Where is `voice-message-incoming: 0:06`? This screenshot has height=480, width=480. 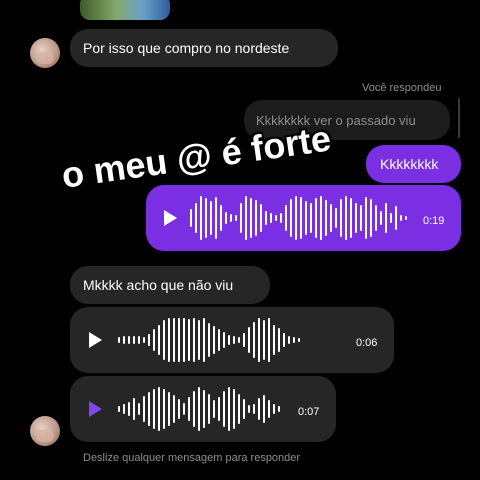 voice-message-incoming: 0:06 is located at coordinates (232, 340).